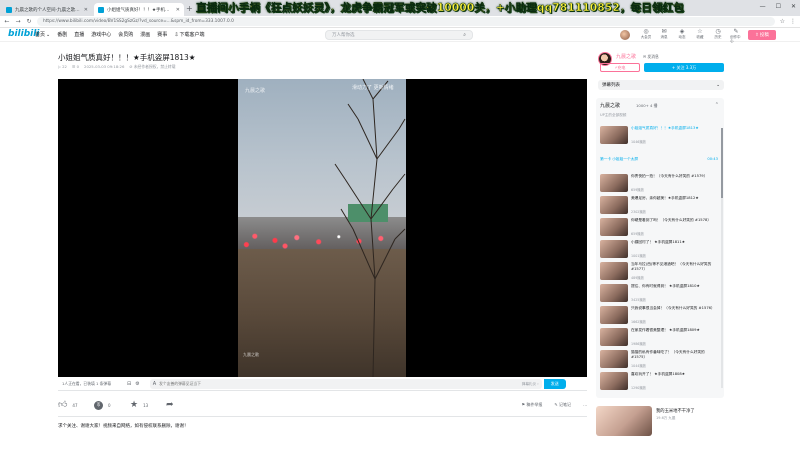 The height and width of the screenshot is (450, 800). What do you see at coordinates (464, 35) in the screenshot?
I see `search-icon: ⌕` at bounding box center [464, 35].